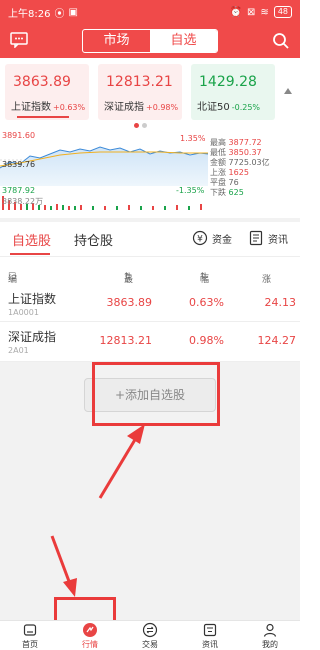 Image resolution: width=320 pixels, height=650 pixels. Describe the element at coordinates (190, 190) in the screenshot. I see `chart-pct-bottom: -1.35%` at that location.